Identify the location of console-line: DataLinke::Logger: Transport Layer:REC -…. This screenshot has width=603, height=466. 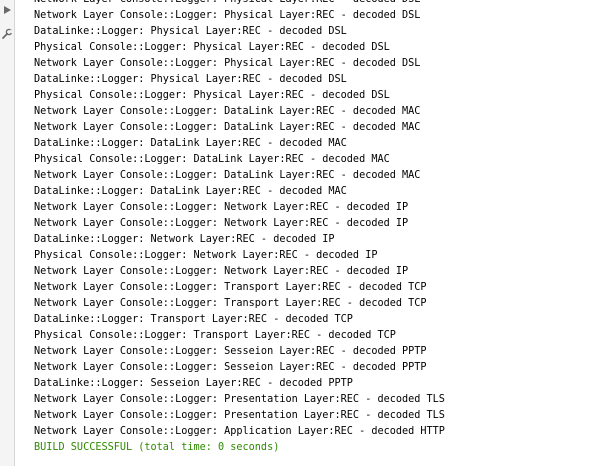
(193, 319).